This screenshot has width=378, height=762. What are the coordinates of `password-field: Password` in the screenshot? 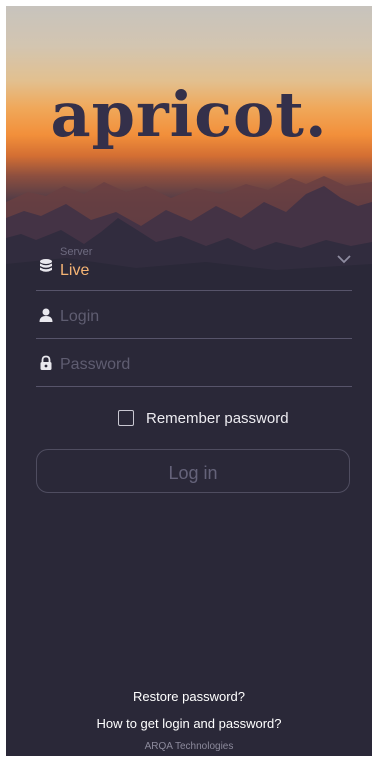 It's located at (194, 362).